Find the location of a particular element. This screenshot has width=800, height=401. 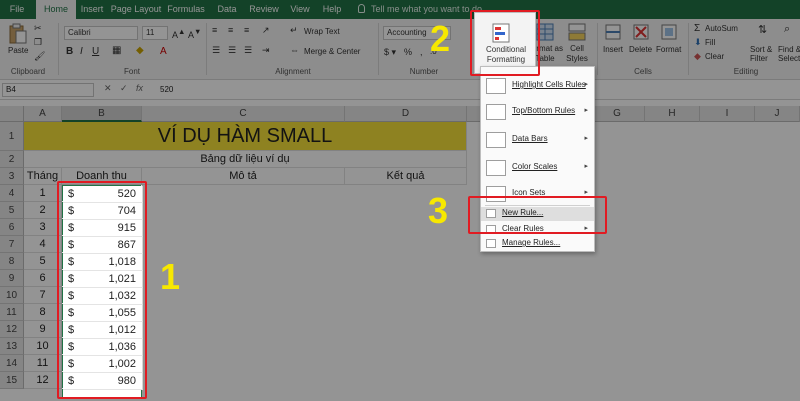

insert-button: Insert is located at coordinates (613, 49).